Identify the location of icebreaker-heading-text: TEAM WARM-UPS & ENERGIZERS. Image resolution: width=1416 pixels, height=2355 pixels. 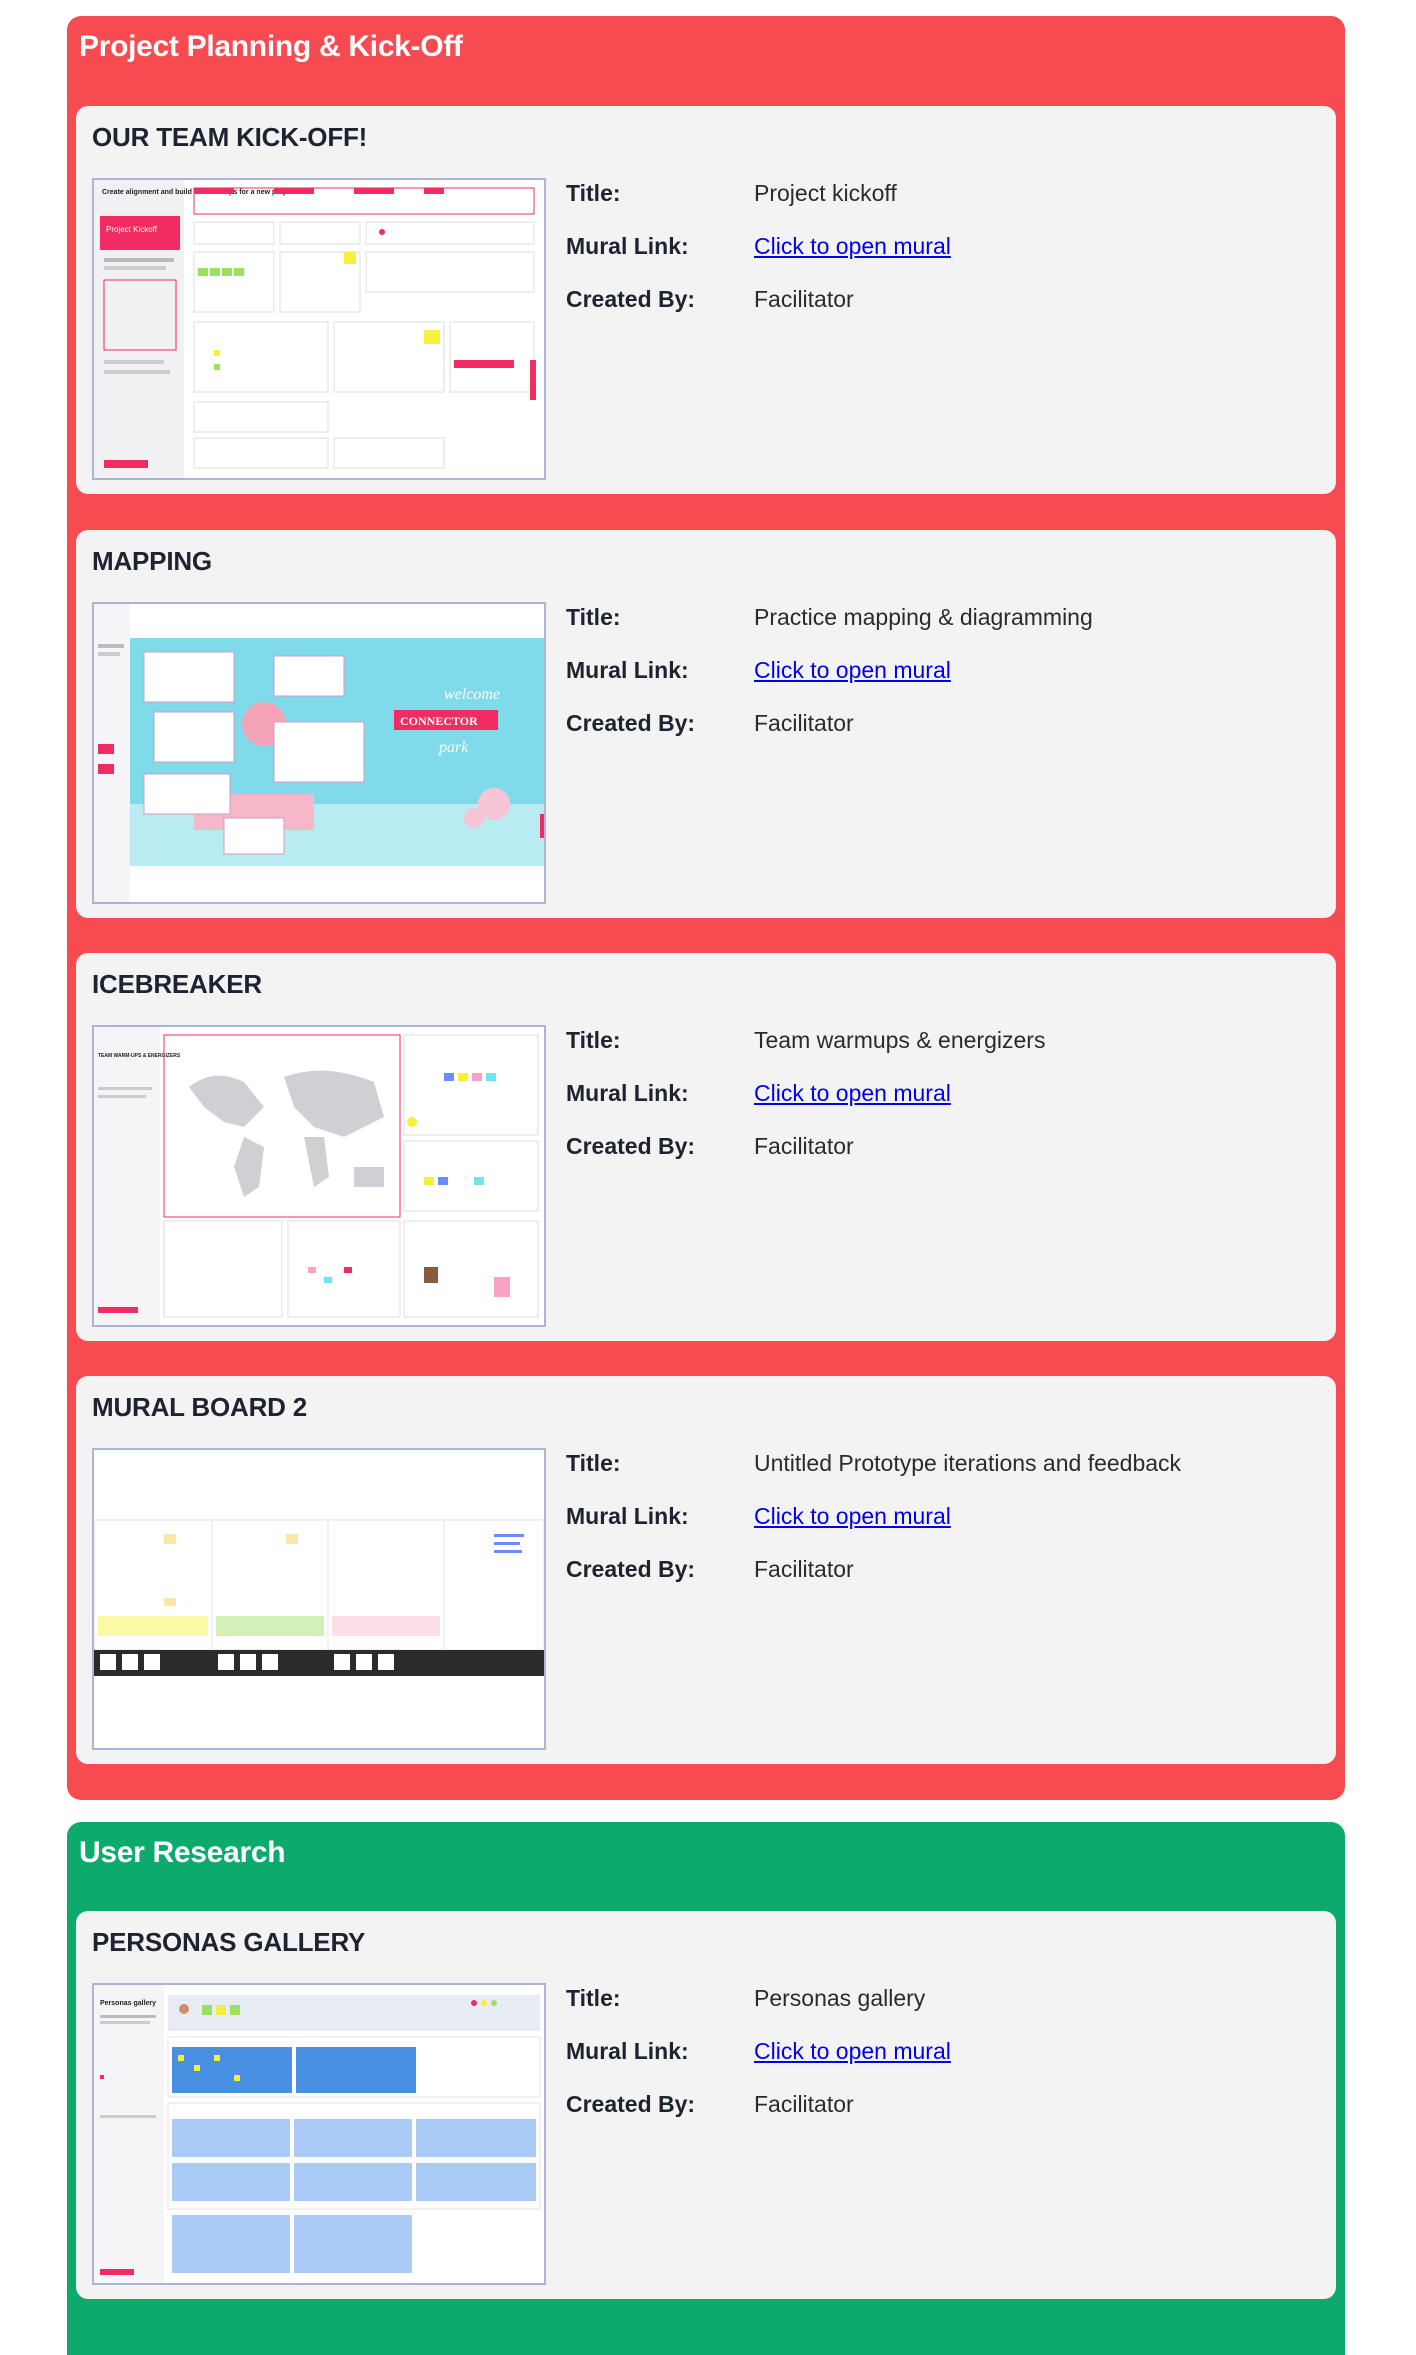
(139, 1056).